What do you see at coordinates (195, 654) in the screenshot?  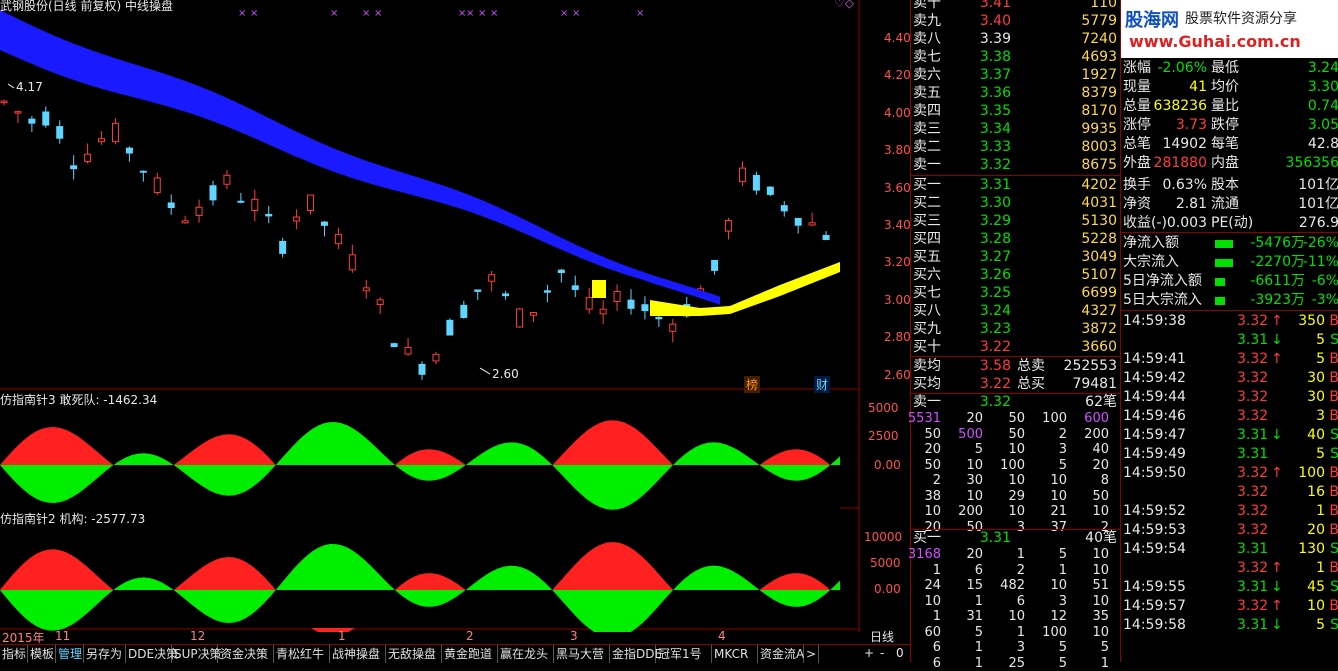 I see `tab-5: SUP决策` at bounding box center [195, 654].